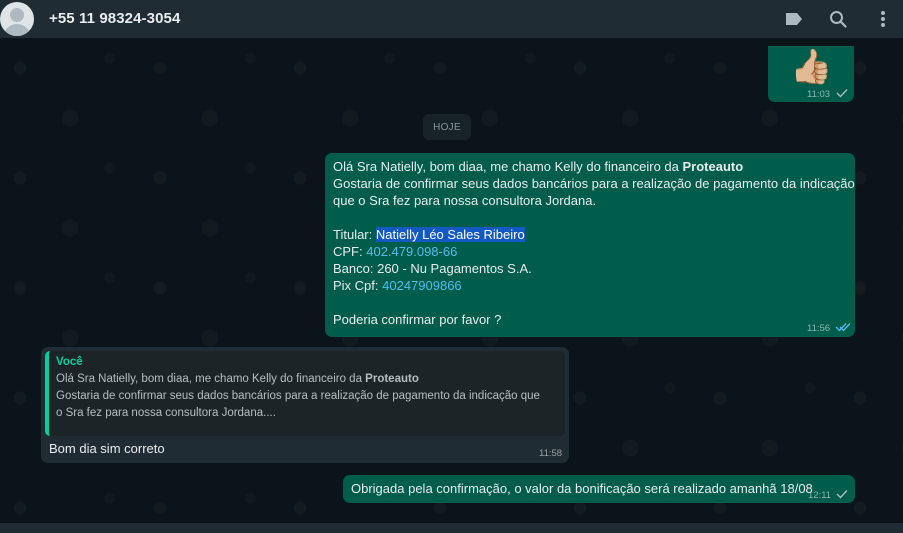 This screenshot has width=903, height=533. What do you see at coordinates (447, 127) in the screenshot?
I see `date-chip: HOJE` at bounding box center [447, 127].